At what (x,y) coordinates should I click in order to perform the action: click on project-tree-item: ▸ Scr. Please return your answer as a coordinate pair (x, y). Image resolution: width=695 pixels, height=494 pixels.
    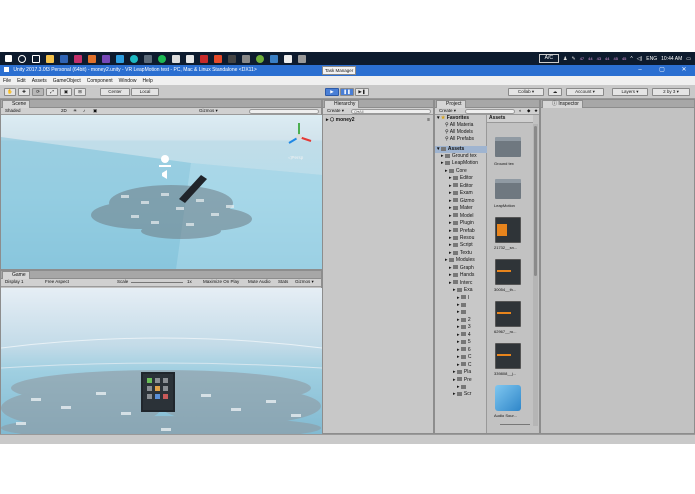
    Looking at the image, I should click on (462, 394).